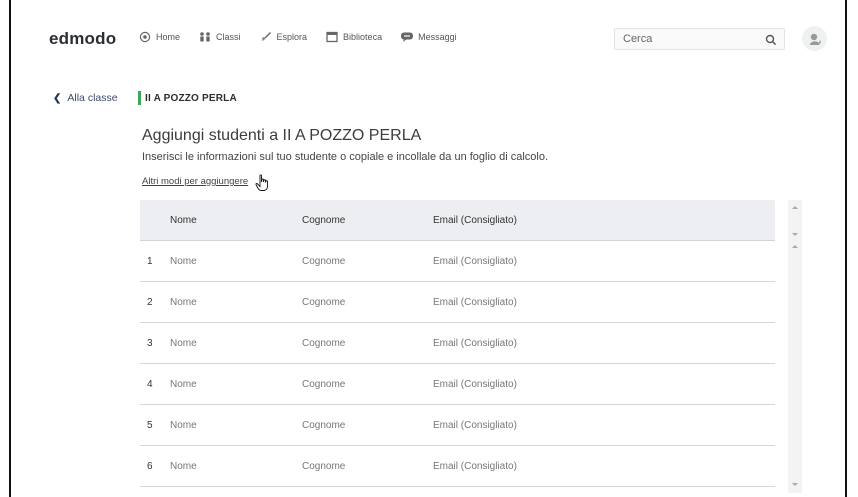  Describe the element at coordinates (228, 37) in the screenshot. I see `nav-classi-label: Classi` at that location.